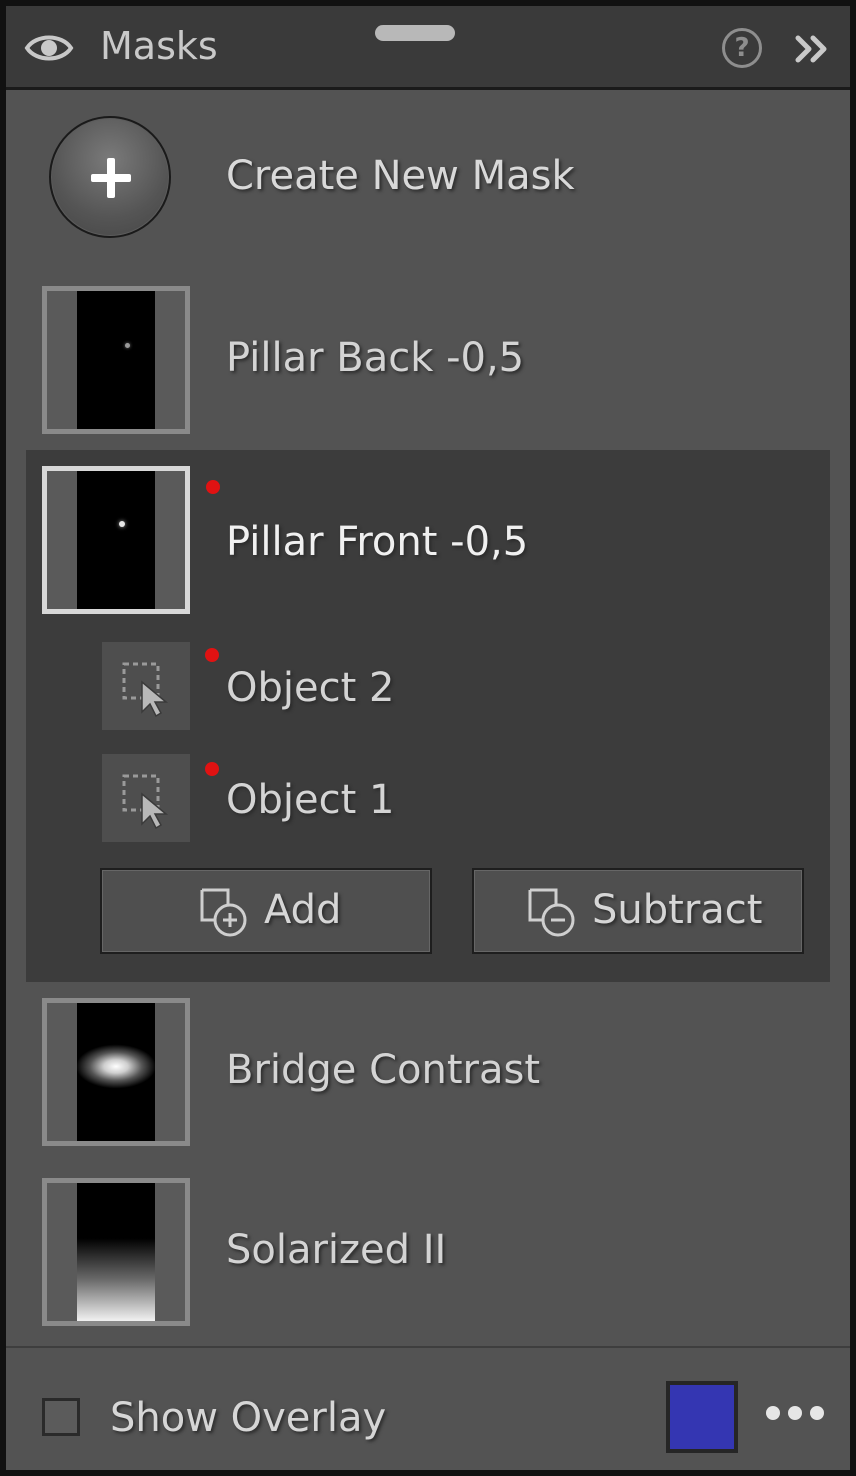  I want to click on mask-thumbnail-solarized-ii, so click(116, 1252).